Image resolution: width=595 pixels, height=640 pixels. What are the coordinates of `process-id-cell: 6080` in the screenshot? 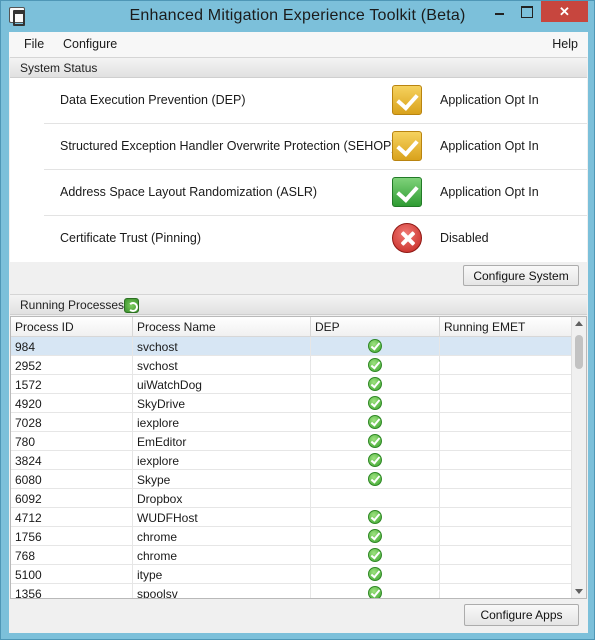 It's located at (72, 479).